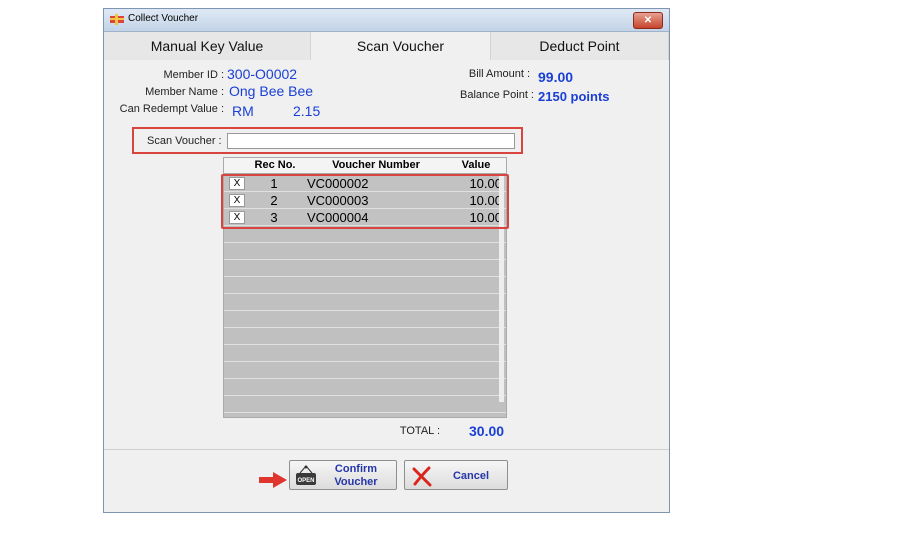 This screenshot has width=903, height=545. I want to click on confirm-label-line1: Confirm, so click(356, 469).